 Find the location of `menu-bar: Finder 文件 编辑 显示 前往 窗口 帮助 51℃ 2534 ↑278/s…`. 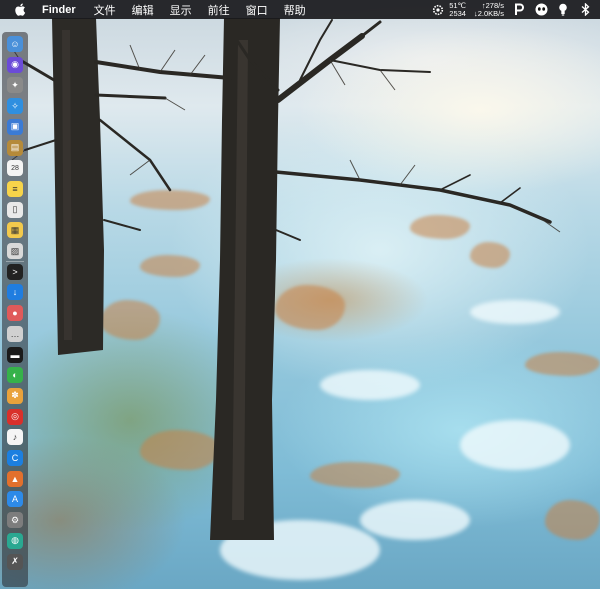

menu-bar: Finder 文件 编辑 显示 前往 窗口 帮助 51℃ 2534 ↑278/s… is located at coordinates (300, 9).